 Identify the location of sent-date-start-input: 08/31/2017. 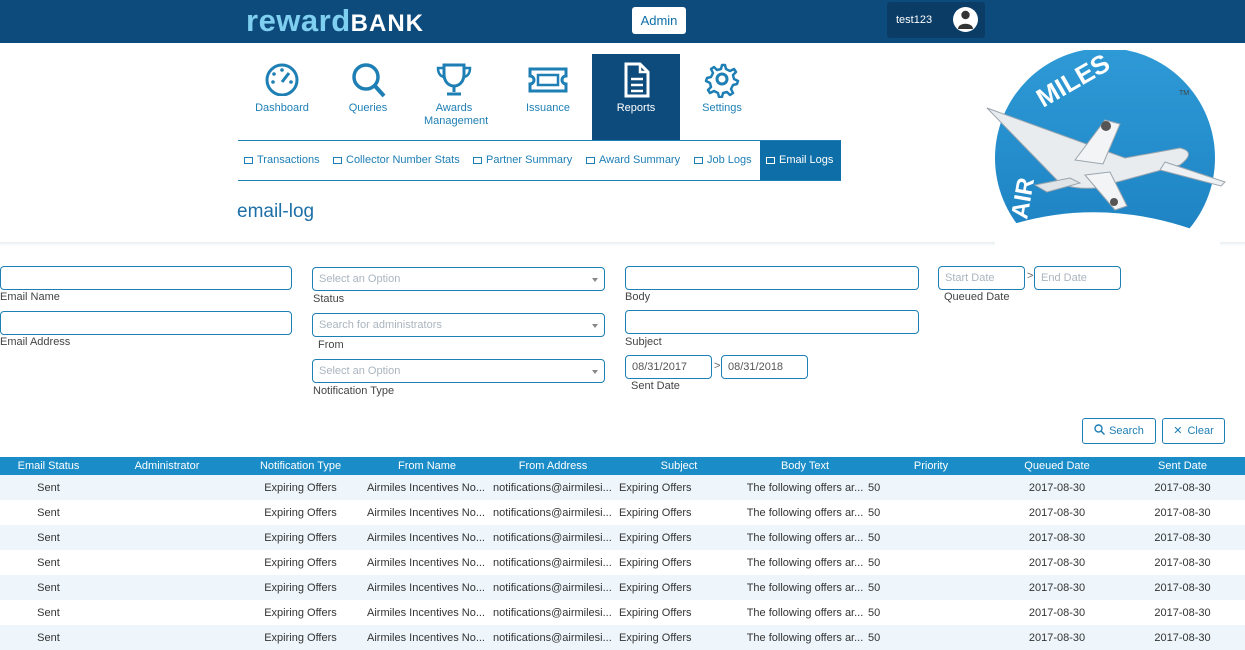
(668, 367).